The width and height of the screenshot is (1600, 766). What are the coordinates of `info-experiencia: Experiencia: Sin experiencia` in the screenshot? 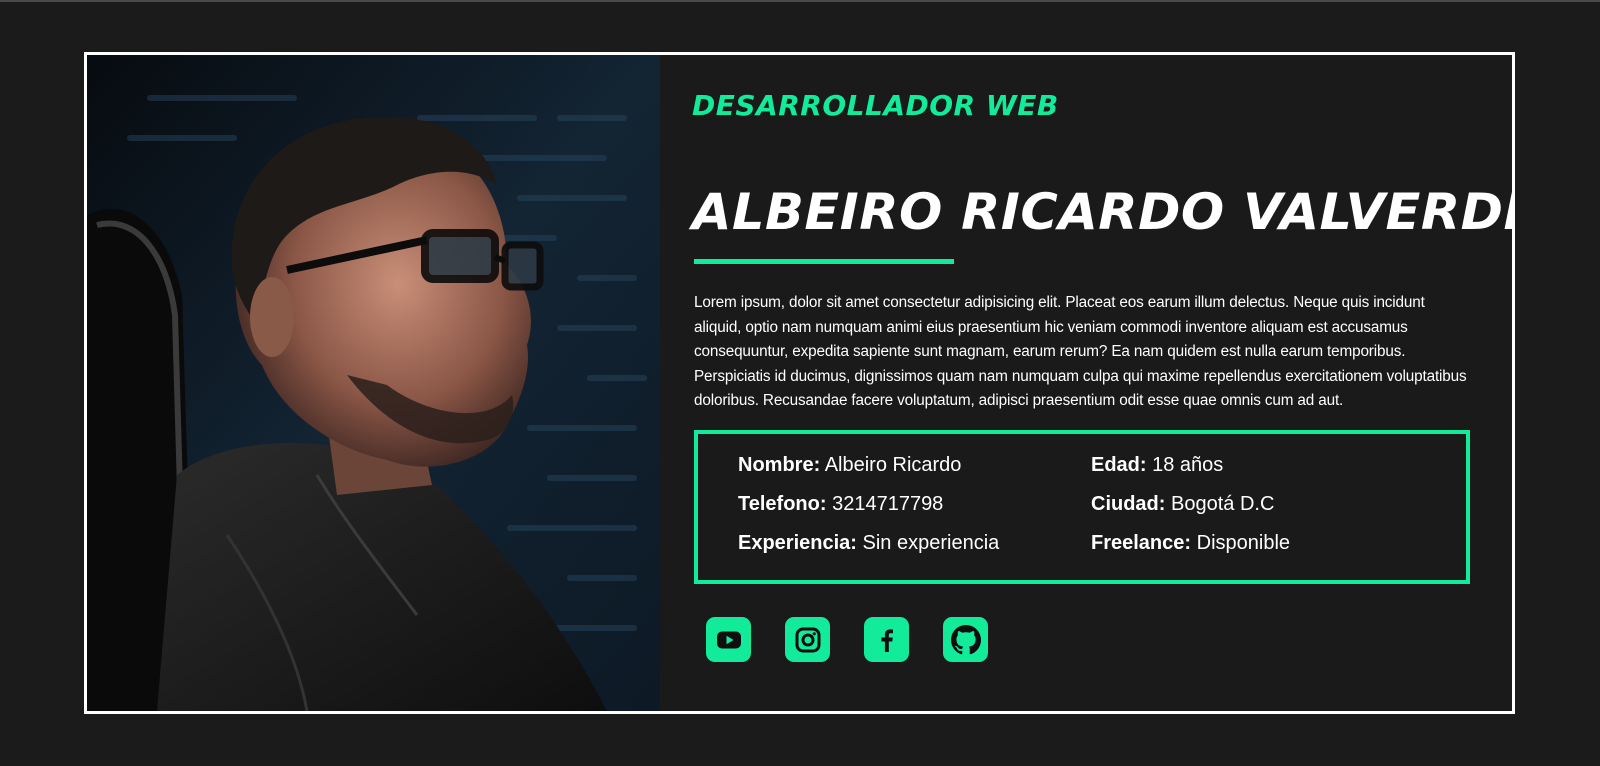 It's located at (868, 543).